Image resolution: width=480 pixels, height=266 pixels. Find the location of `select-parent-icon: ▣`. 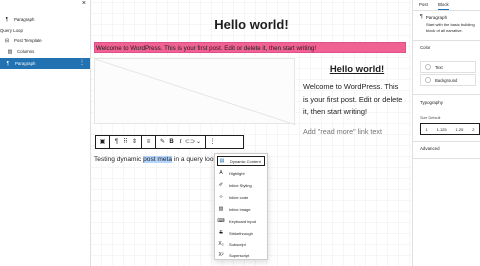

select-parent-icon: ▣ is located at coordinates (102, 142).